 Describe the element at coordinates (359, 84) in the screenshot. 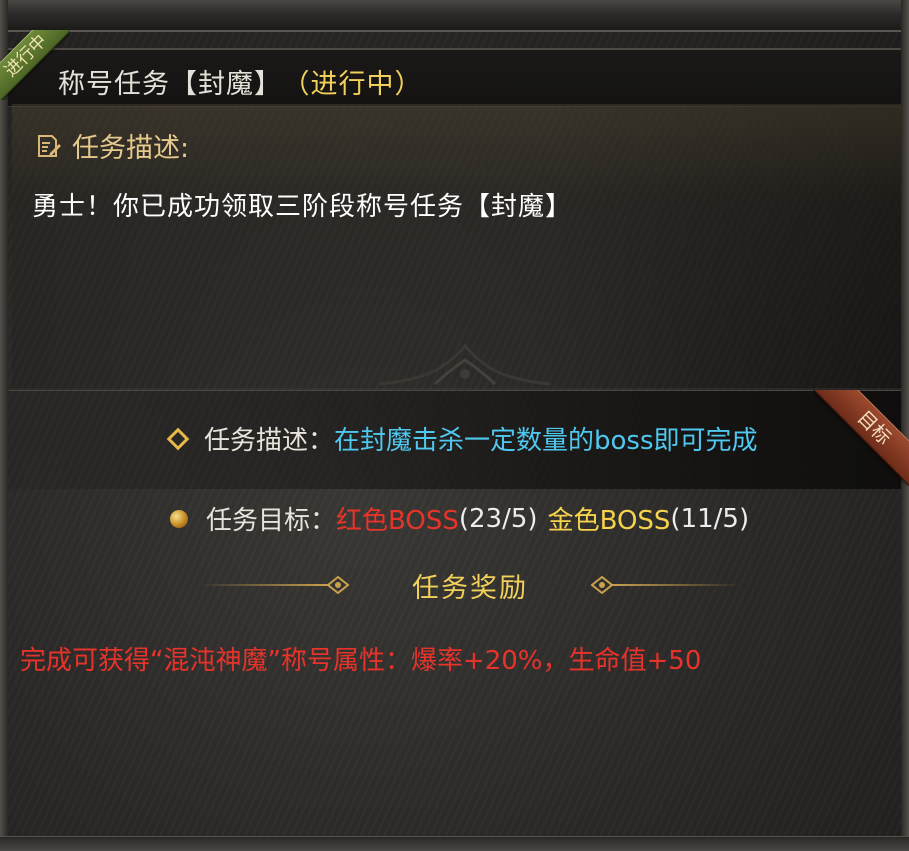

I see `quest-status: （进行中）` at that location.